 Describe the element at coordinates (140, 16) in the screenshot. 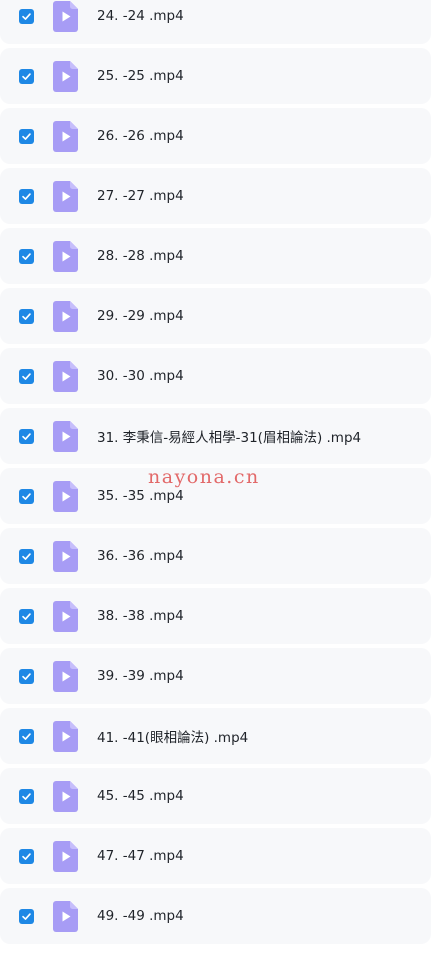

I see `file-name: 24. -24 .mp4` at that location.